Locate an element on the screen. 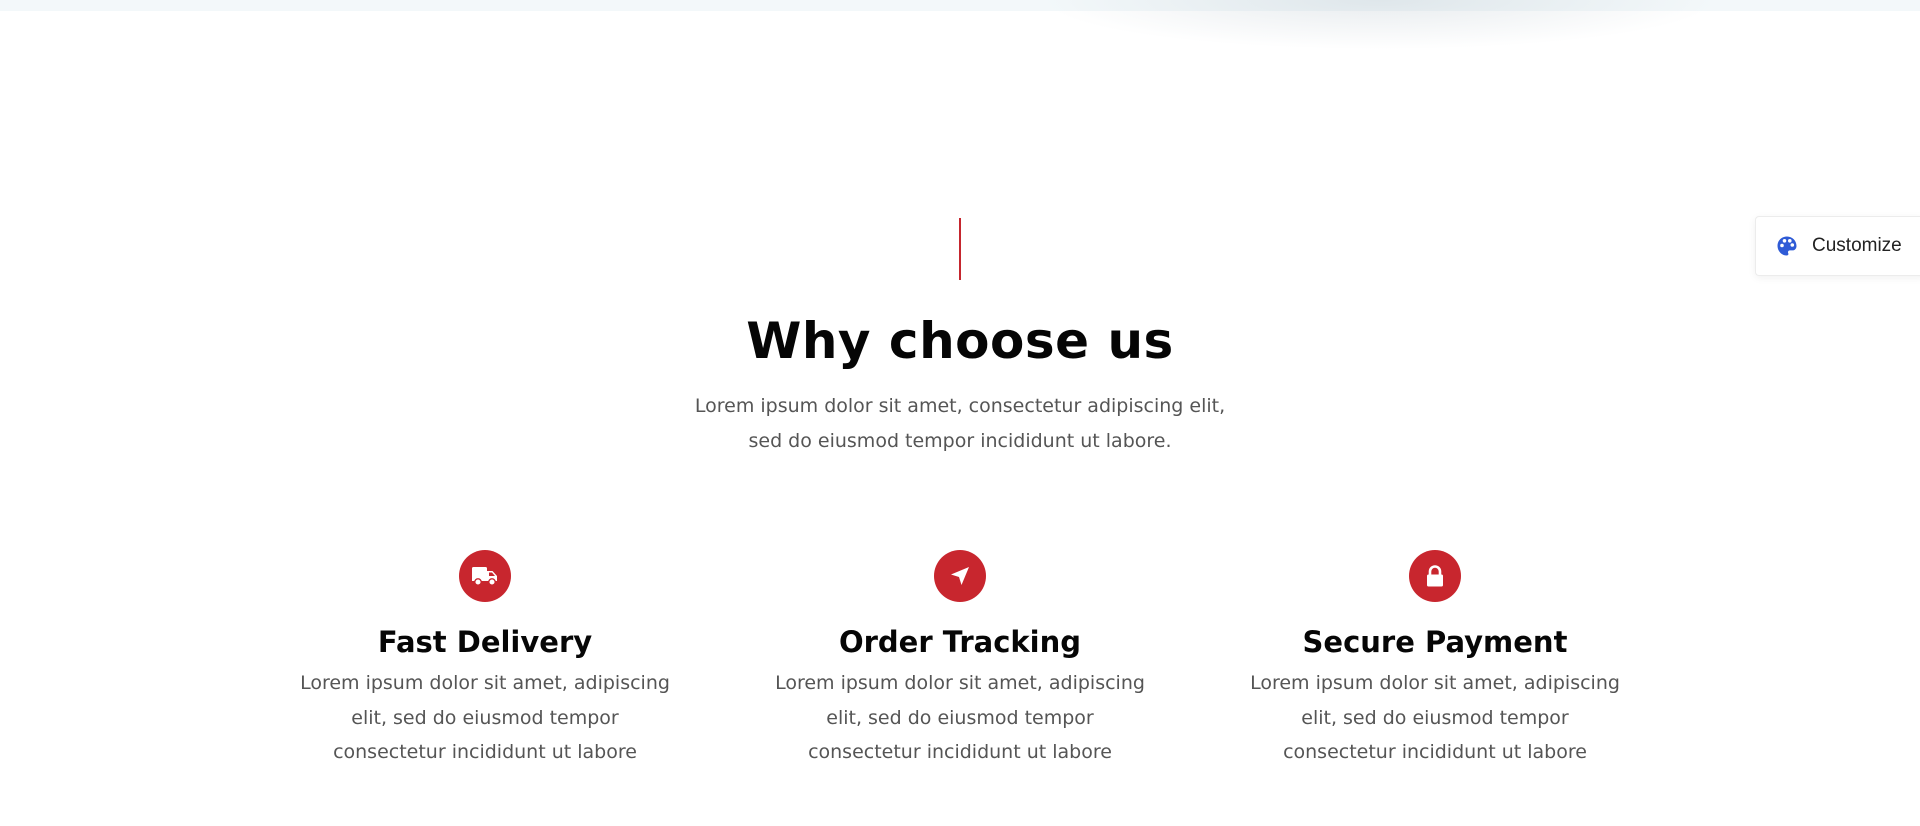 The height and width of the screenshot is (826, 1920). feature-title: Fast Delivery is located at coordinates (485, 642).